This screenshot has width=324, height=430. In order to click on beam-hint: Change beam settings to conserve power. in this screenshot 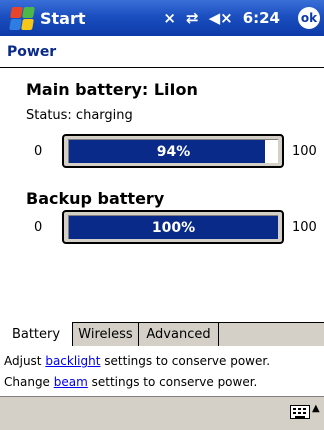, I will do `click(130, 382)`.